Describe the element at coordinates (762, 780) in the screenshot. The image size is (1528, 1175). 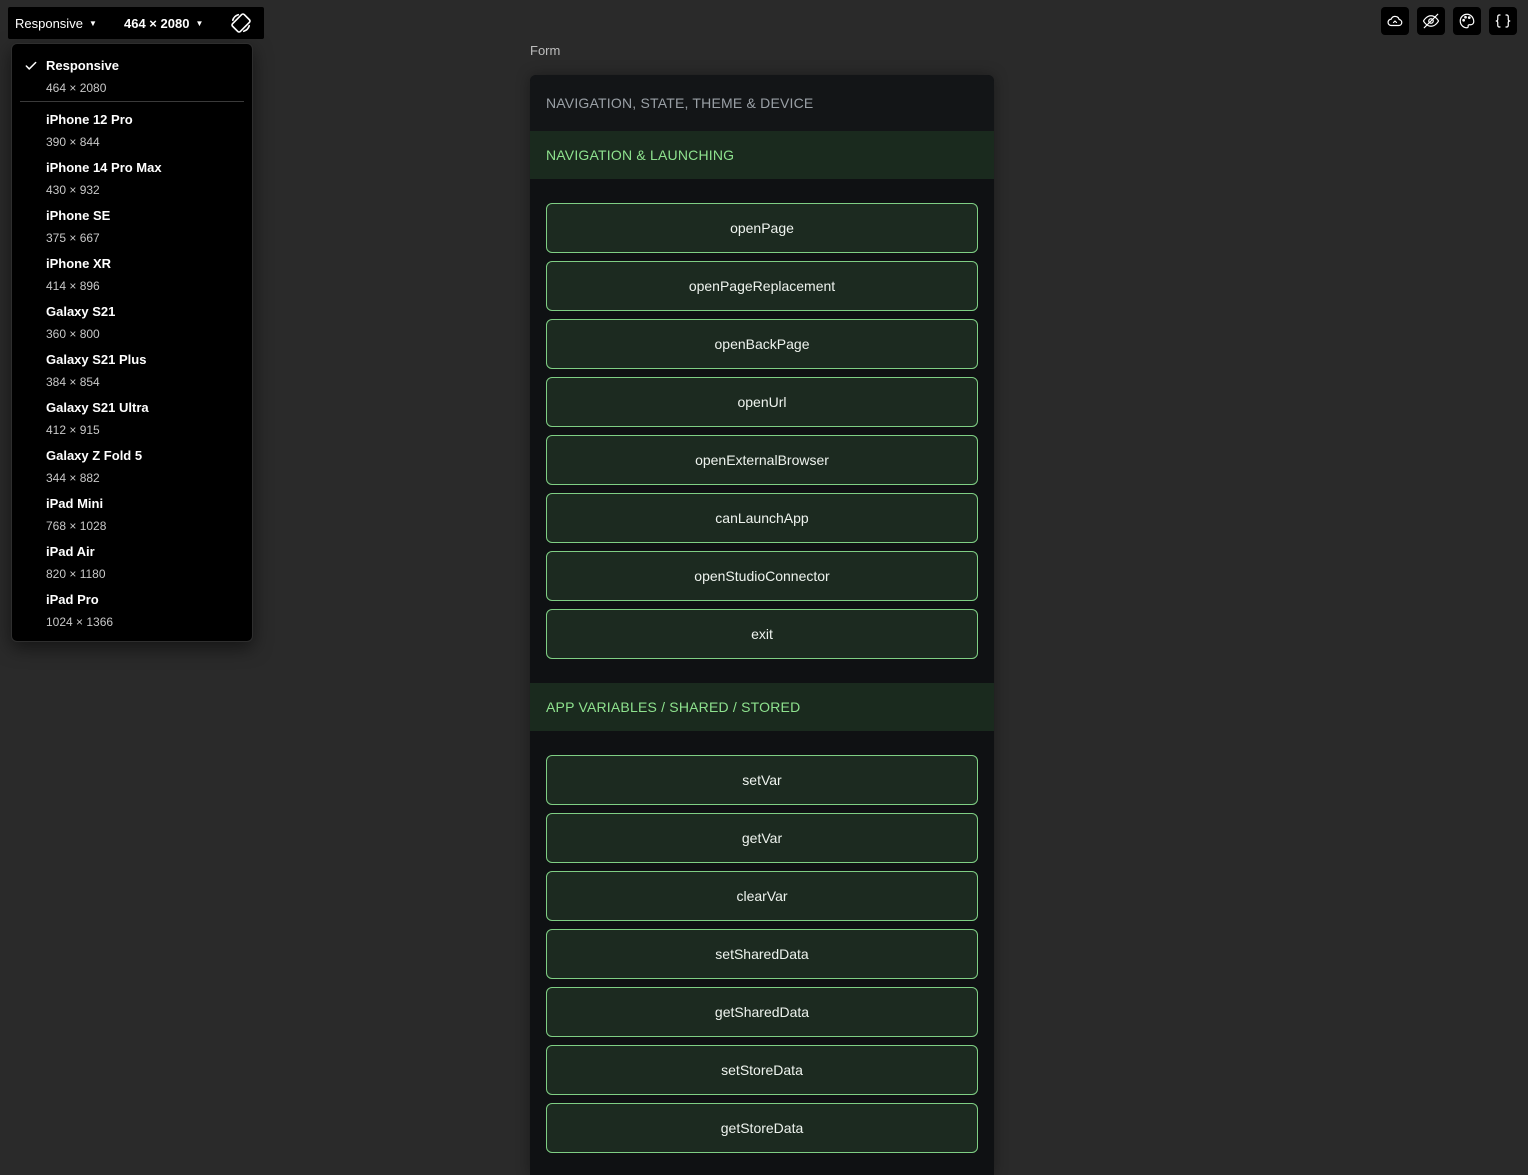
I see `setVar-button: setVar` at that location.